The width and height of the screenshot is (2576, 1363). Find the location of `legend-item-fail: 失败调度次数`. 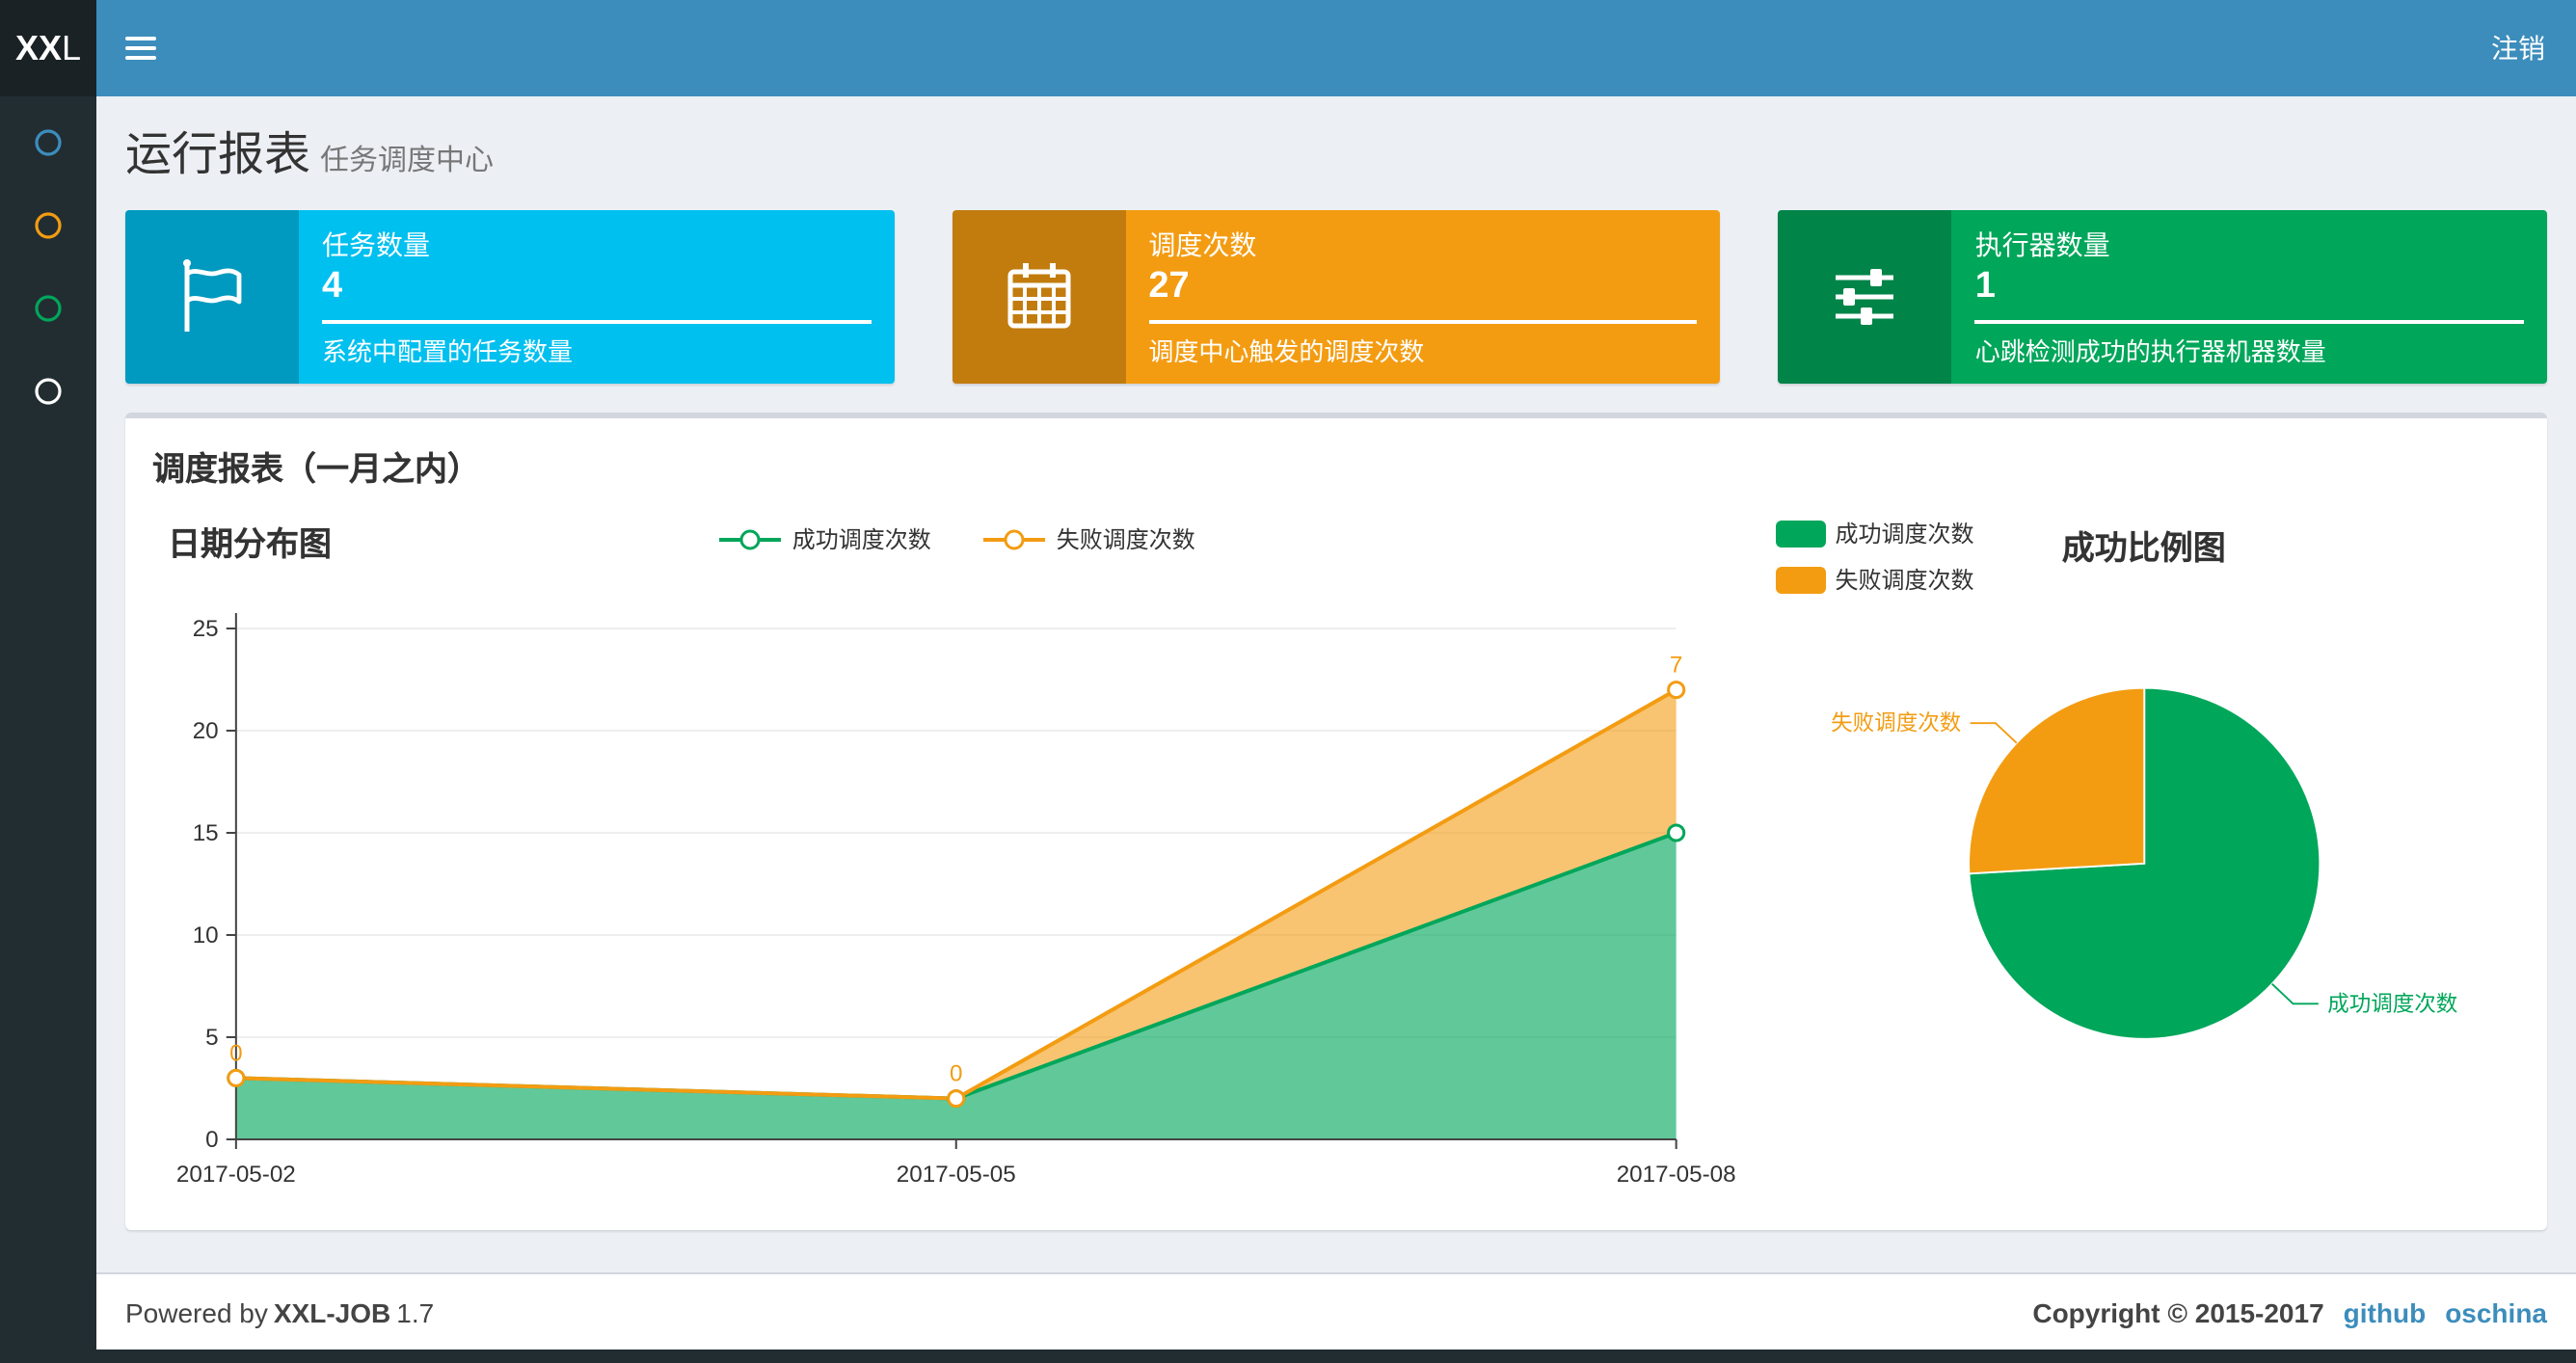

legend-item-fail: 失败调度次数 is located at coordinates (1088, 538).